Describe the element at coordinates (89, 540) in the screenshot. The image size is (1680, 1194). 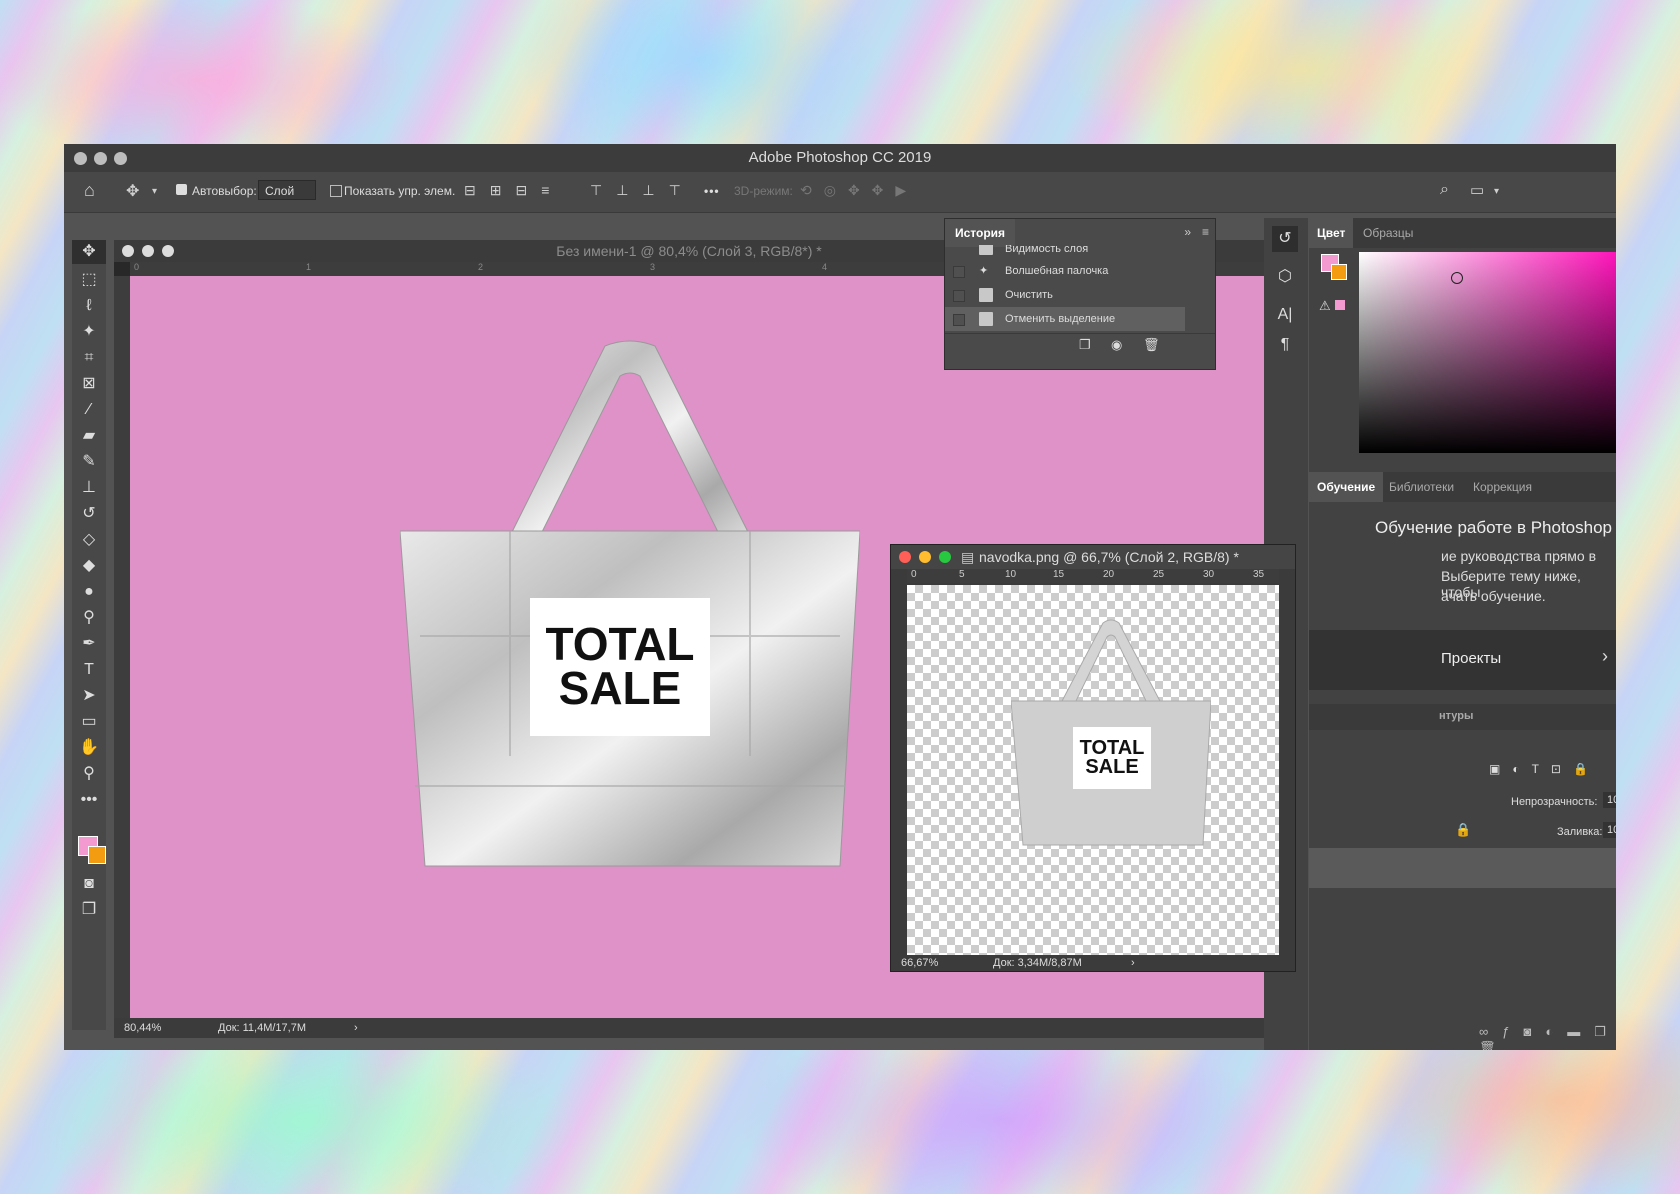
I see `eraser-tool-icon: ◇` at that location.